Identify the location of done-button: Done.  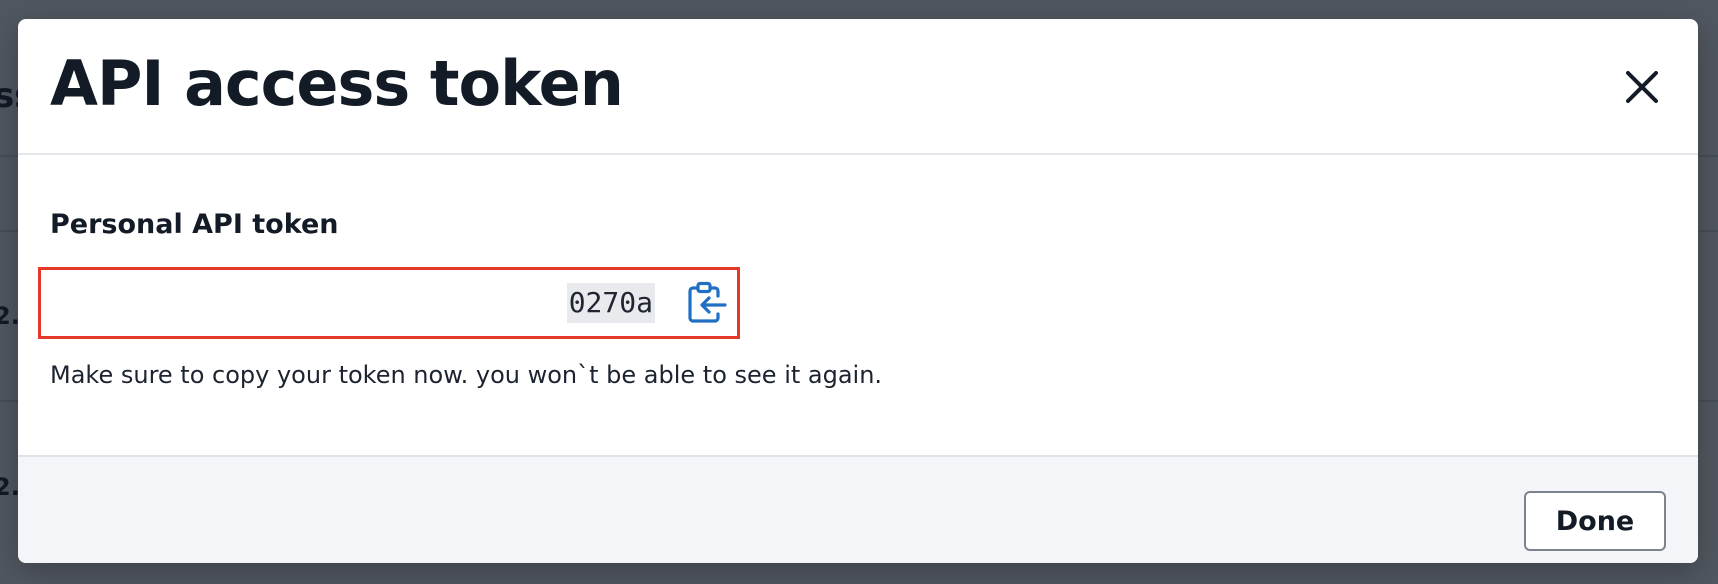
(1595, 521).